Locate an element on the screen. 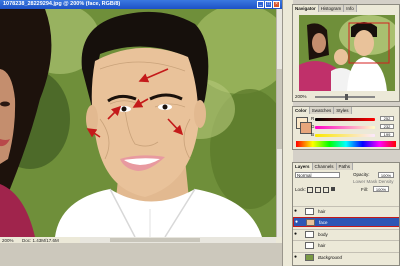  zoom-readout: 200% is located at coordinates (8, 240).